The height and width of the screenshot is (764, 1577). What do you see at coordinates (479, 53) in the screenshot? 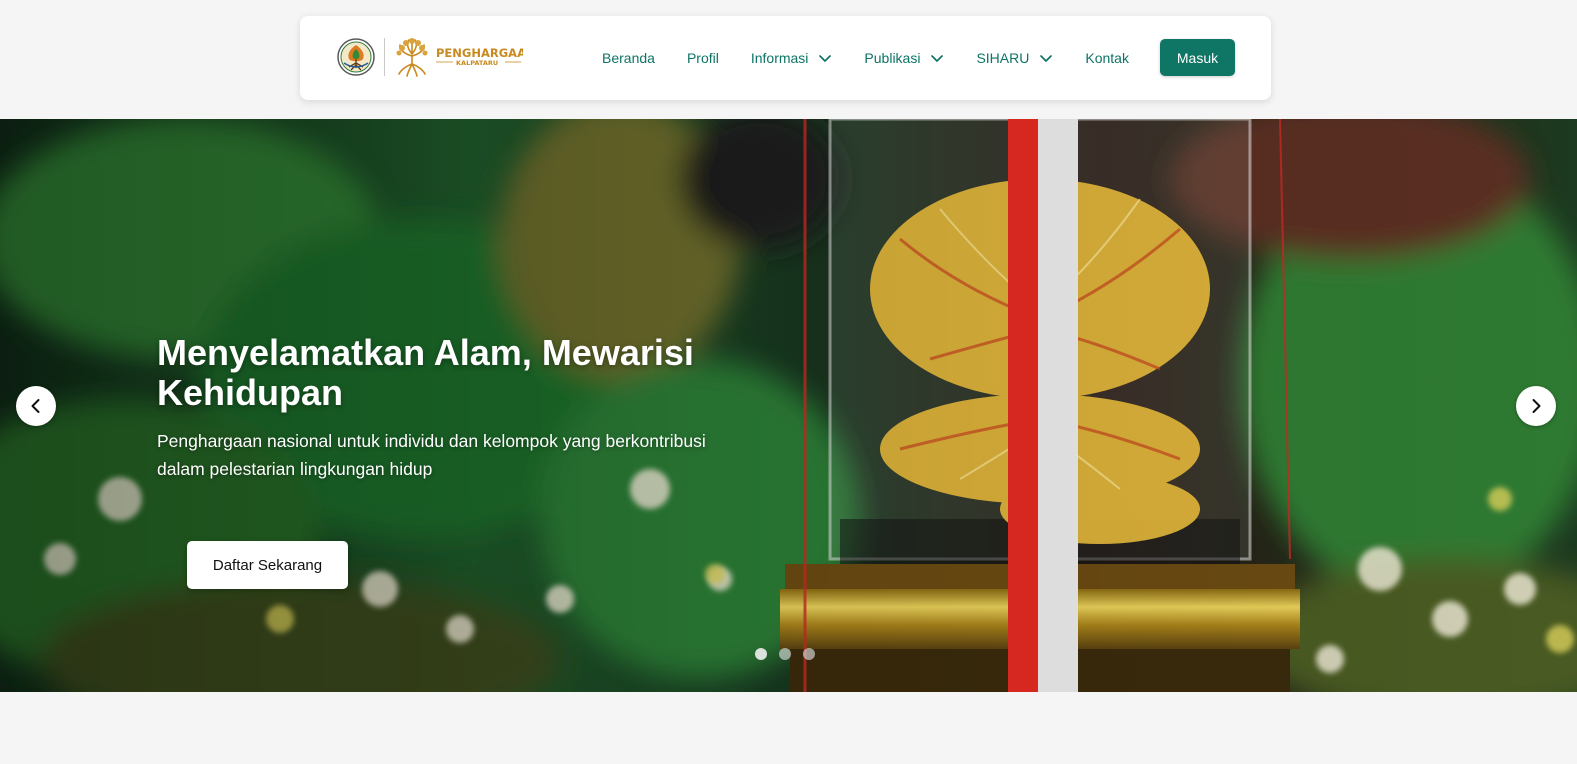
I see `logo-line1: PENGHARGAAN` at bounding box center [479, 53].